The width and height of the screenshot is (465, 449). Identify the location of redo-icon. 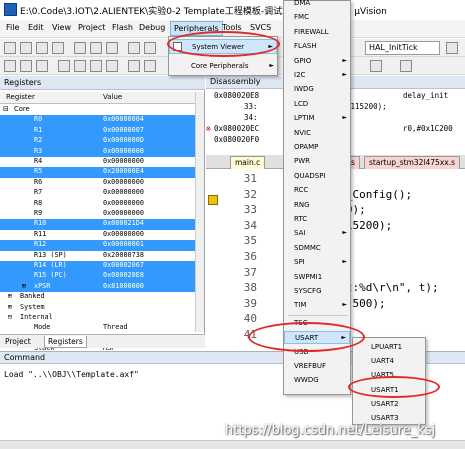
(150, 48).